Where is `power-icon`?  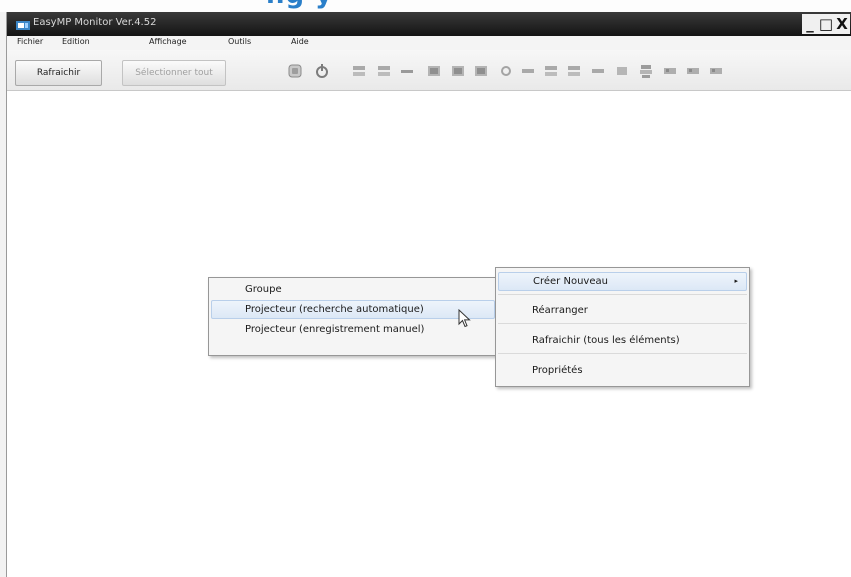 power-icon is located at coordinates (322, 71).